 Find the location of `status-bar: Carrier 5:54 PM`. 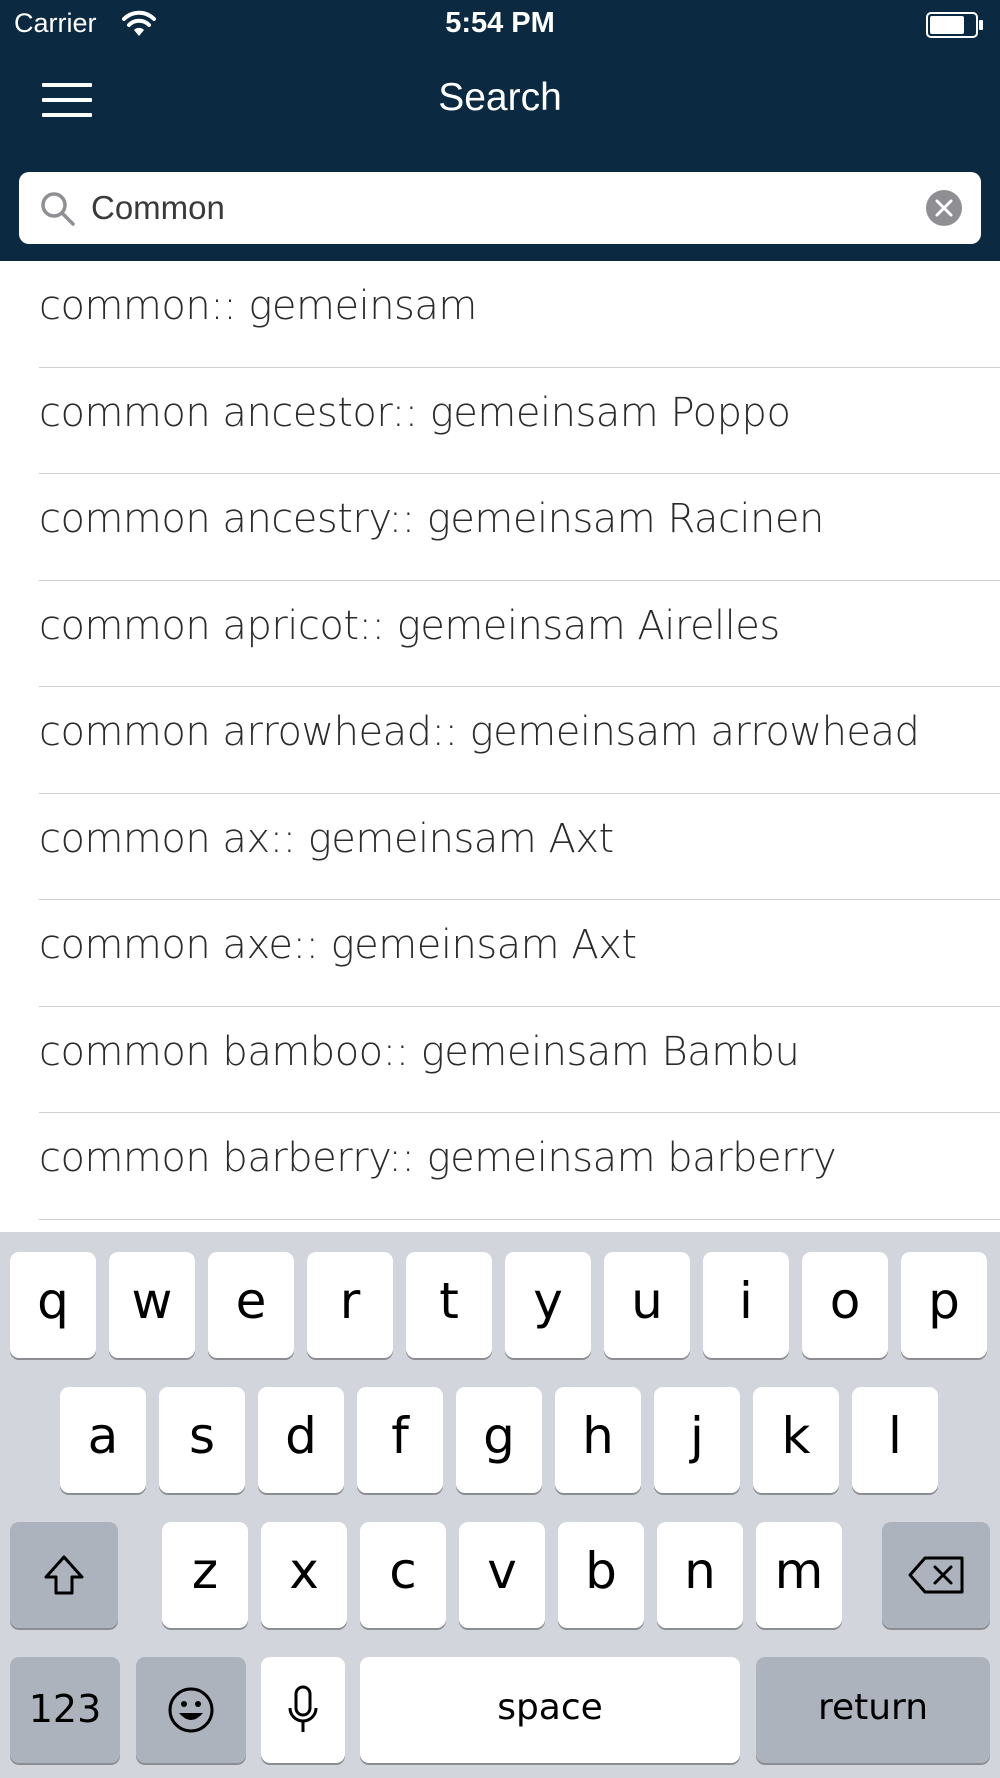

status-bar: Carrier 5:54 PM is located at coordinates (500, 25).